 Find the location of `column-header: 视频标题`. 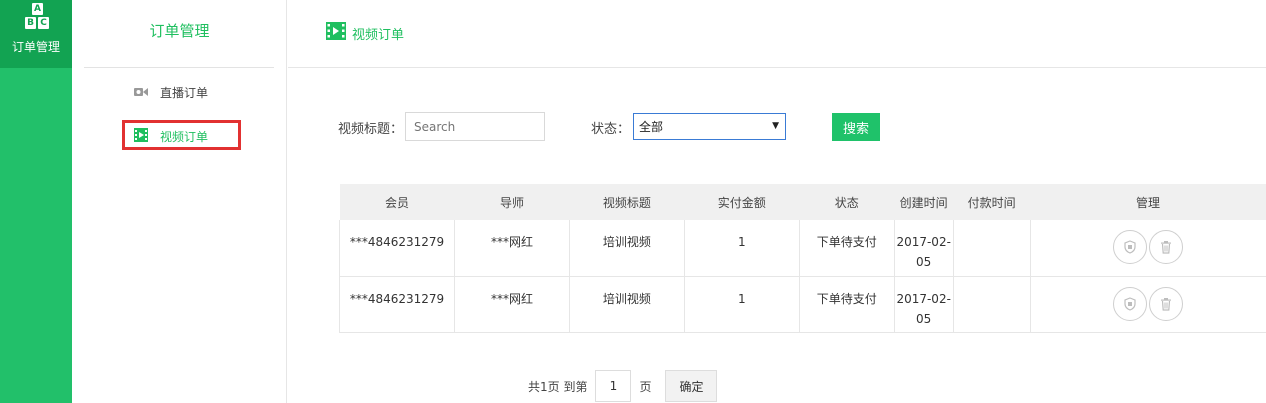

column-header: 视频标题 is located at coordinates (627, 202).